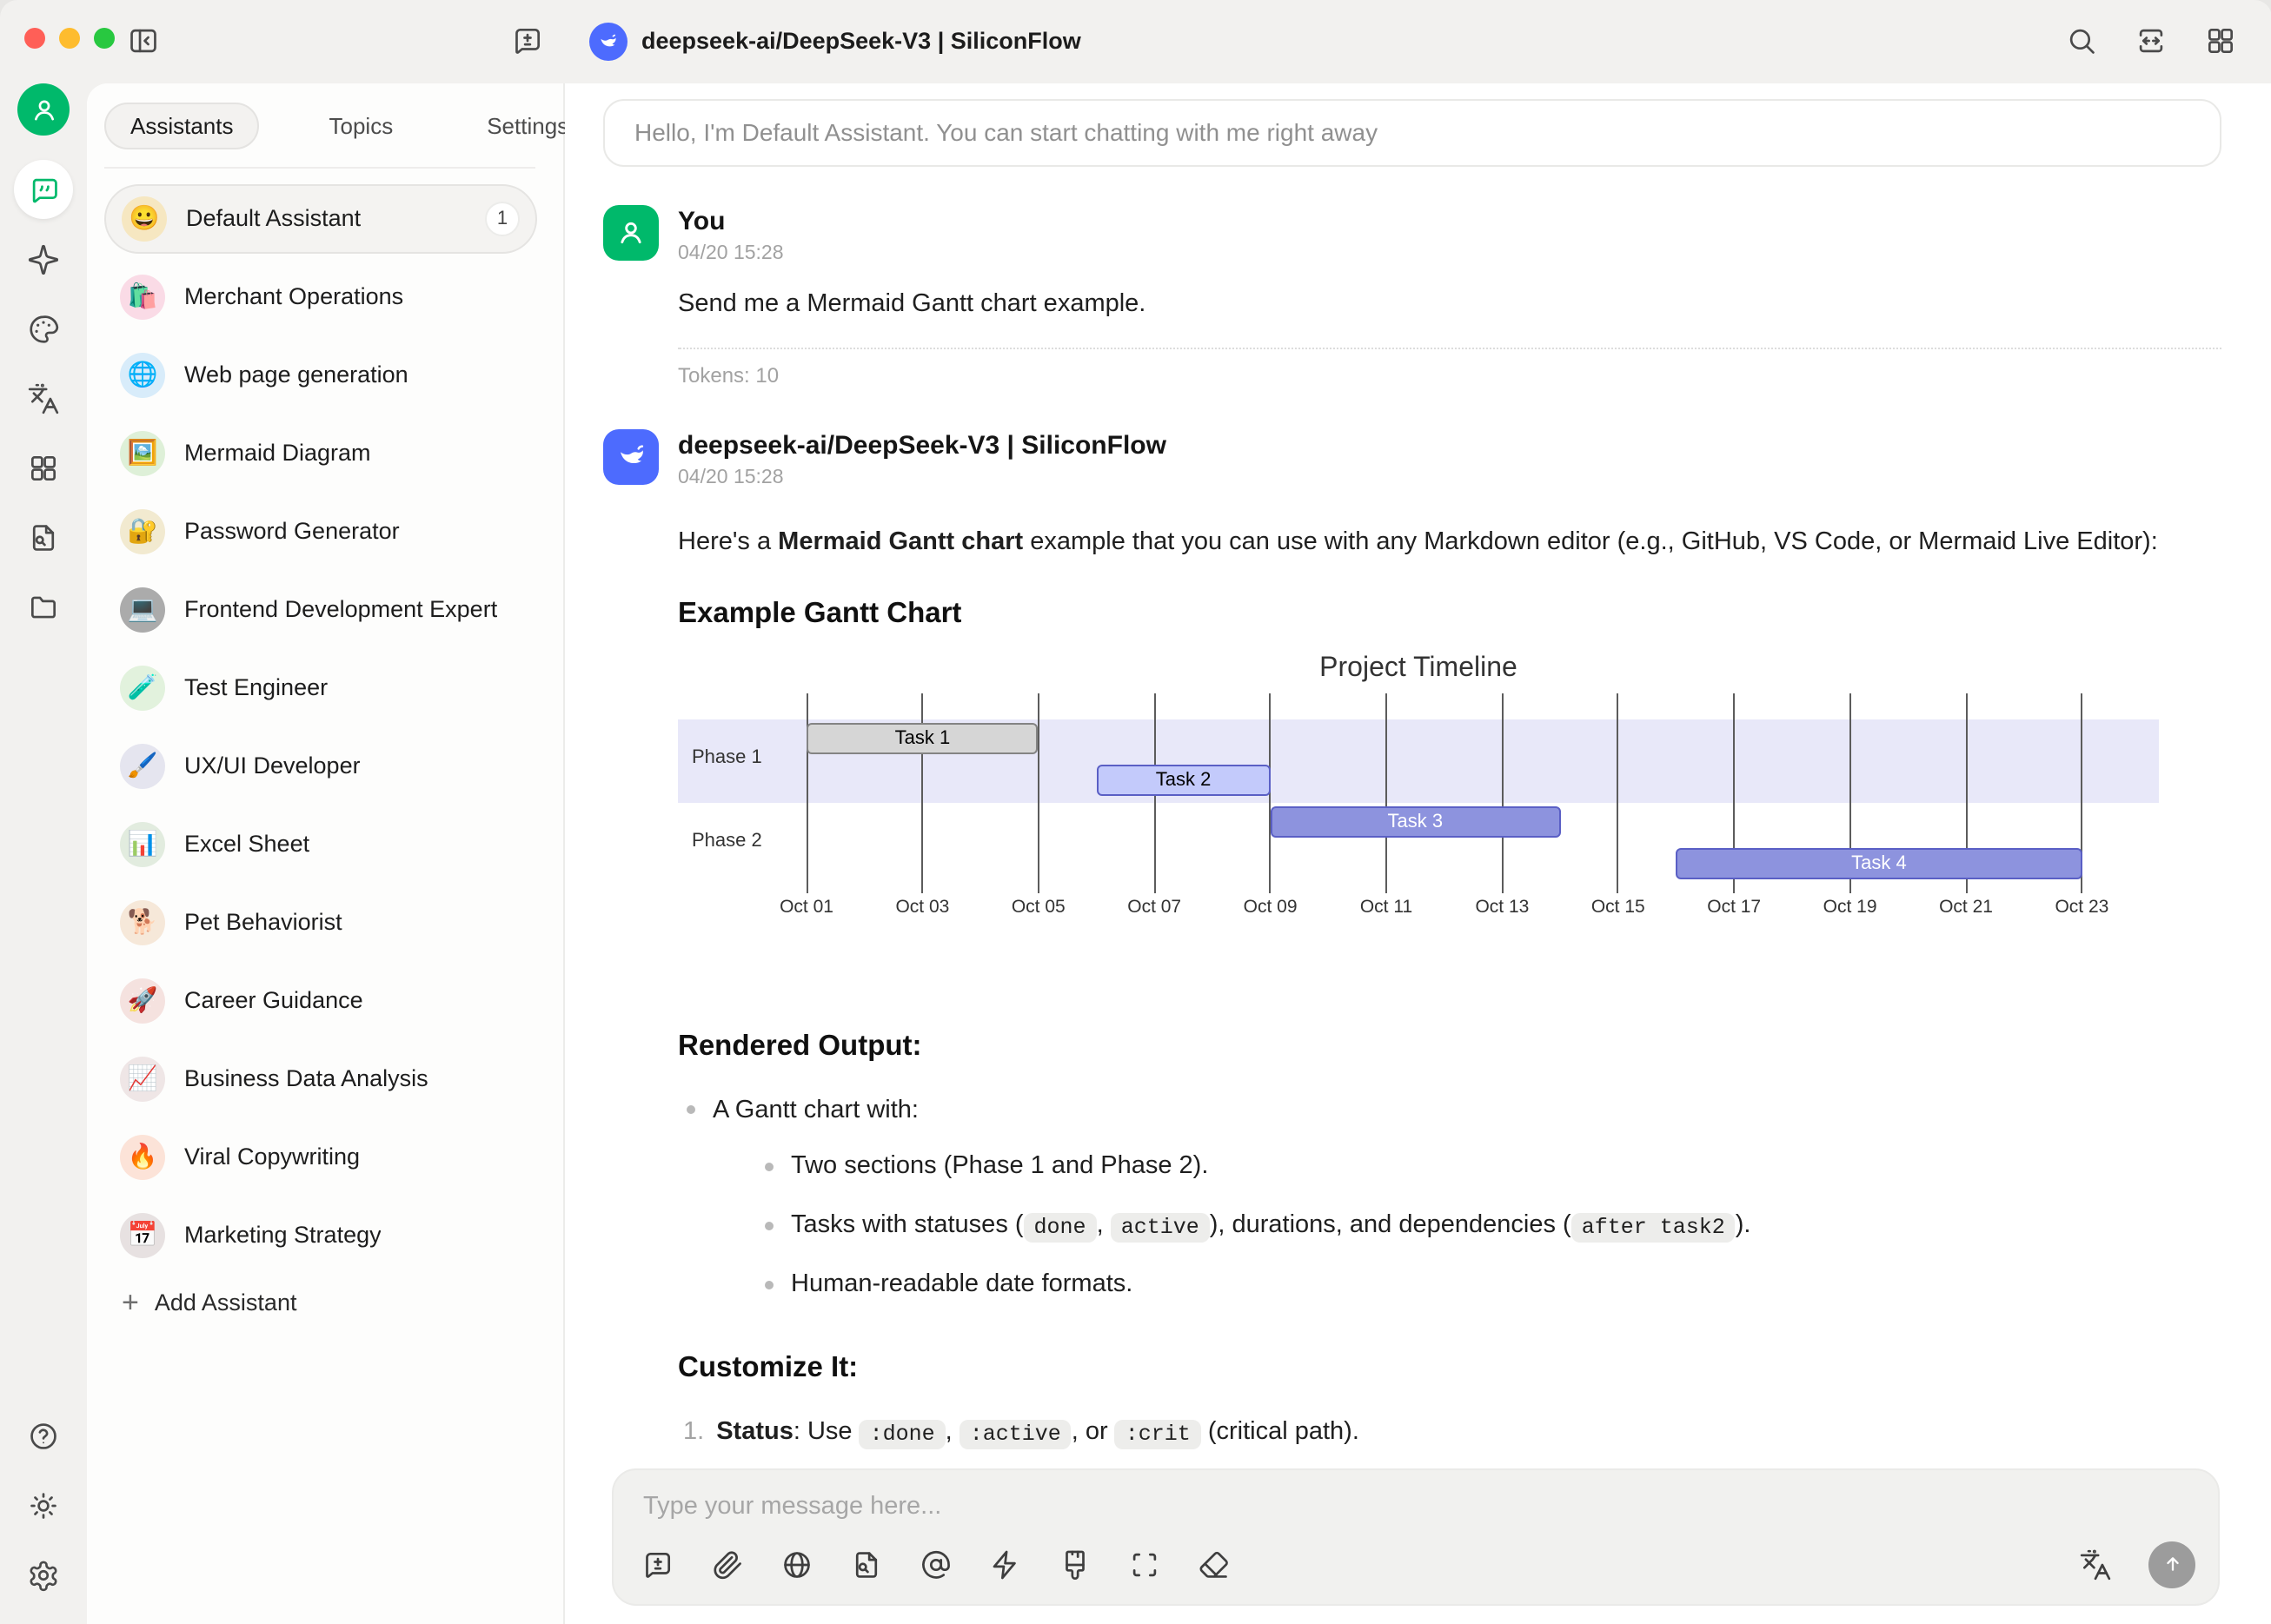 This screenshot has width=2271, height=1624. What do you see at coordinates (34, 39) in the screenshot?
I see `close-window-button` at bounding box center [34, 39].